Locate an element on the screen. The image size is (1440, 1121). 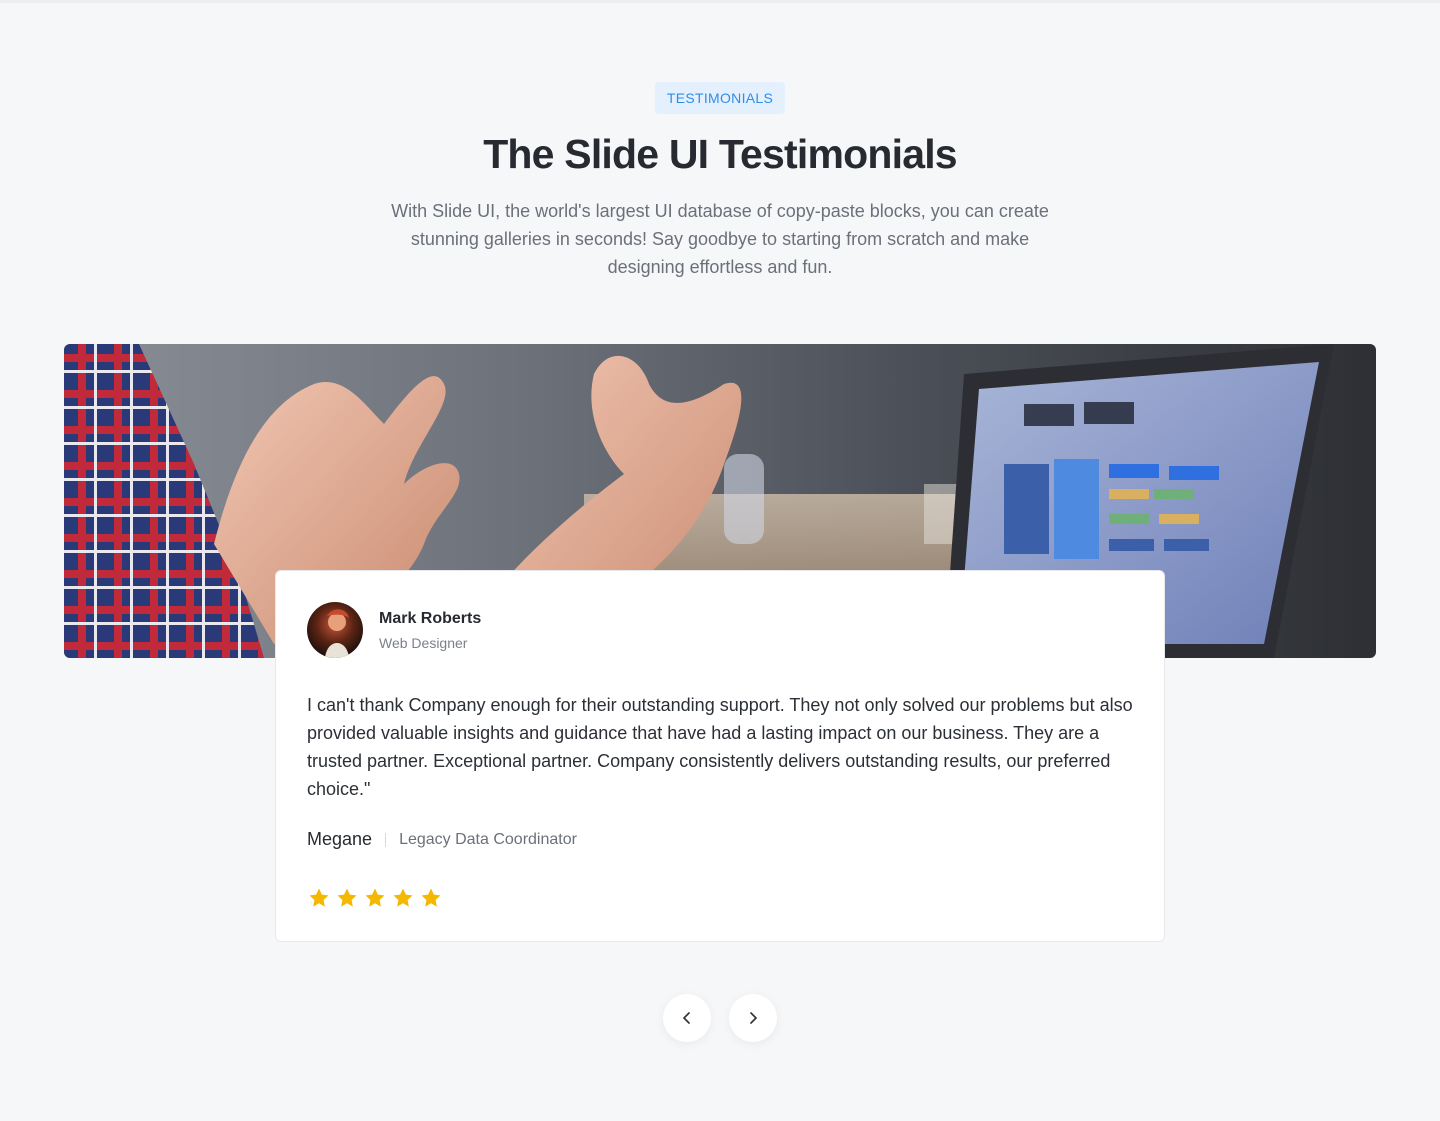
previous-button is located at coordinates (687, 1018).